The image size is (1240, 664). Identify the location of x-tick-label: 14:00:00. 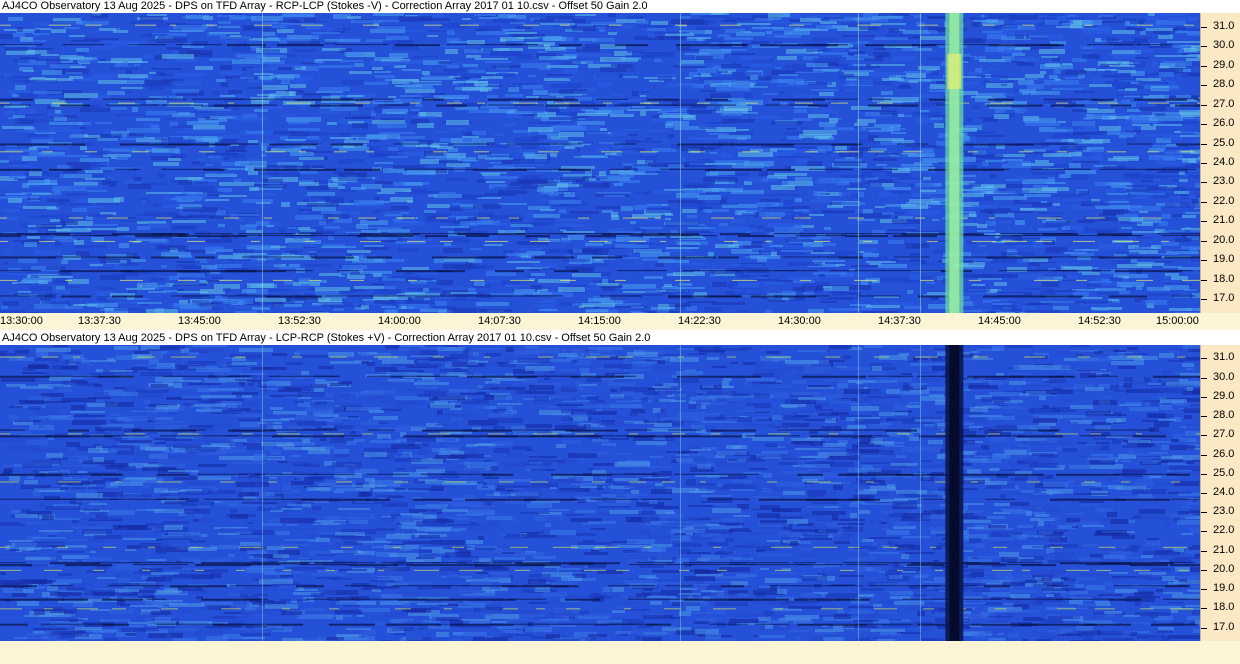
(399, 321).